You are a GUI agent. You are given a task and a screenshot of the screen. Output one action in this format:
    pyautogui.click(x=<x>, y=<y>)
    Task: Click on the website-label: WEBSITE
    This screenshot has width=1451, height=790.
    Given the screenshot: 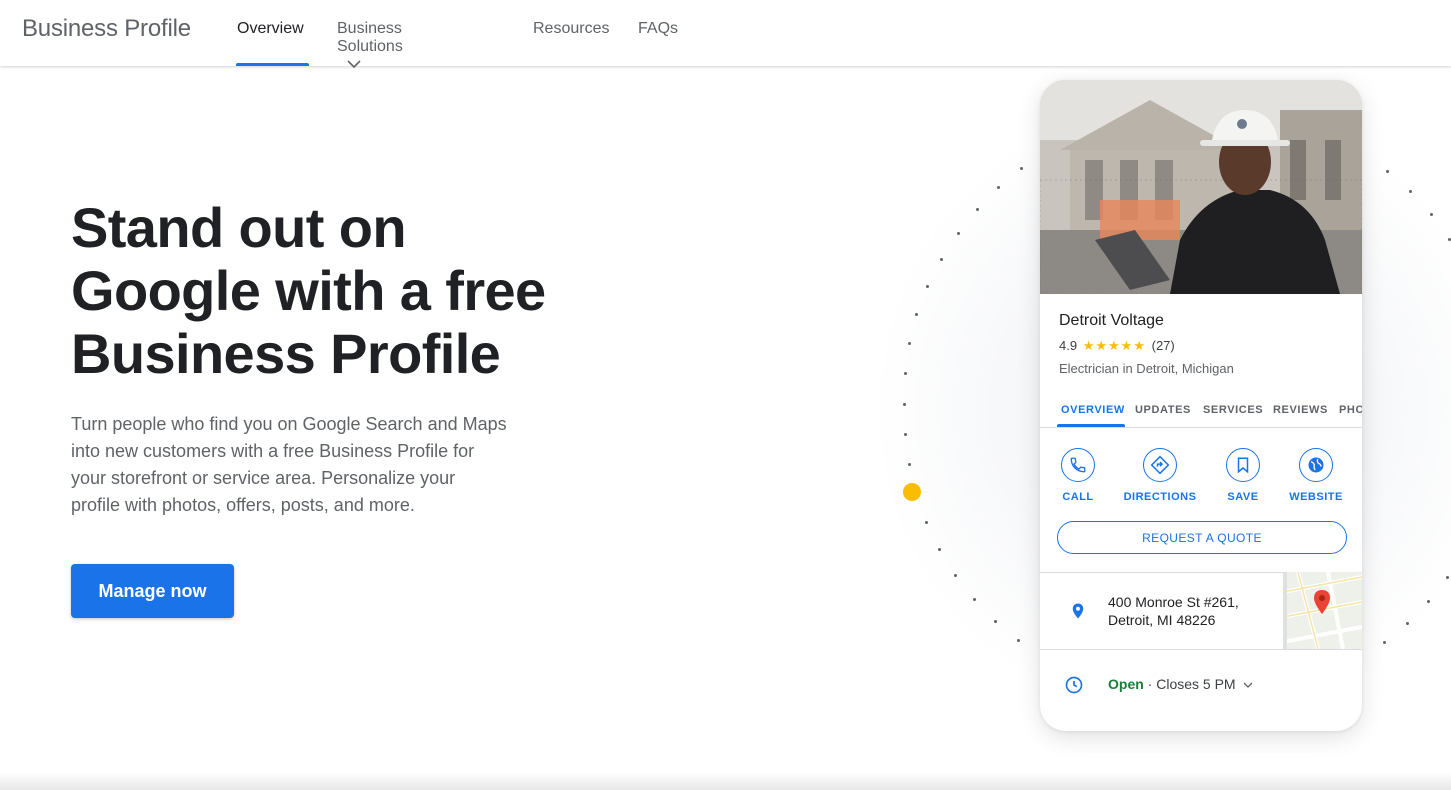 What is the action you would take?
    pyautogui.click(x=1316, y=497)
    